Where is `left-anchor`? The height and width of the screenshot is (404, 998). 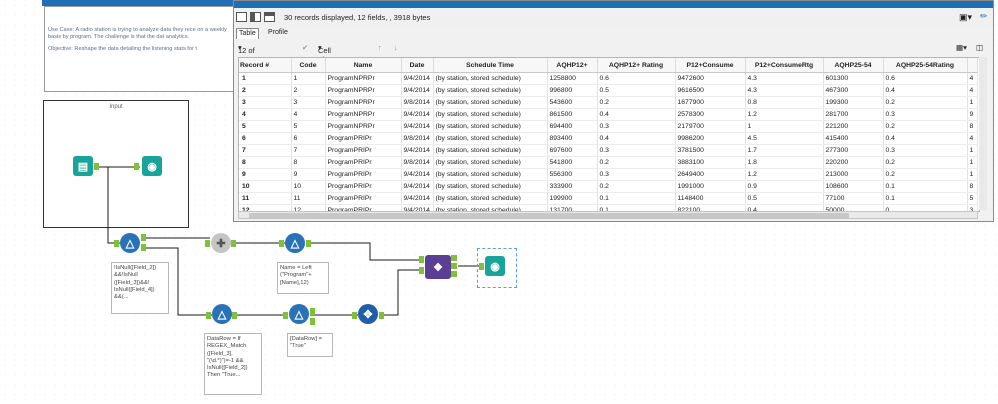 left-anchor is located at coordinates (421, 259).